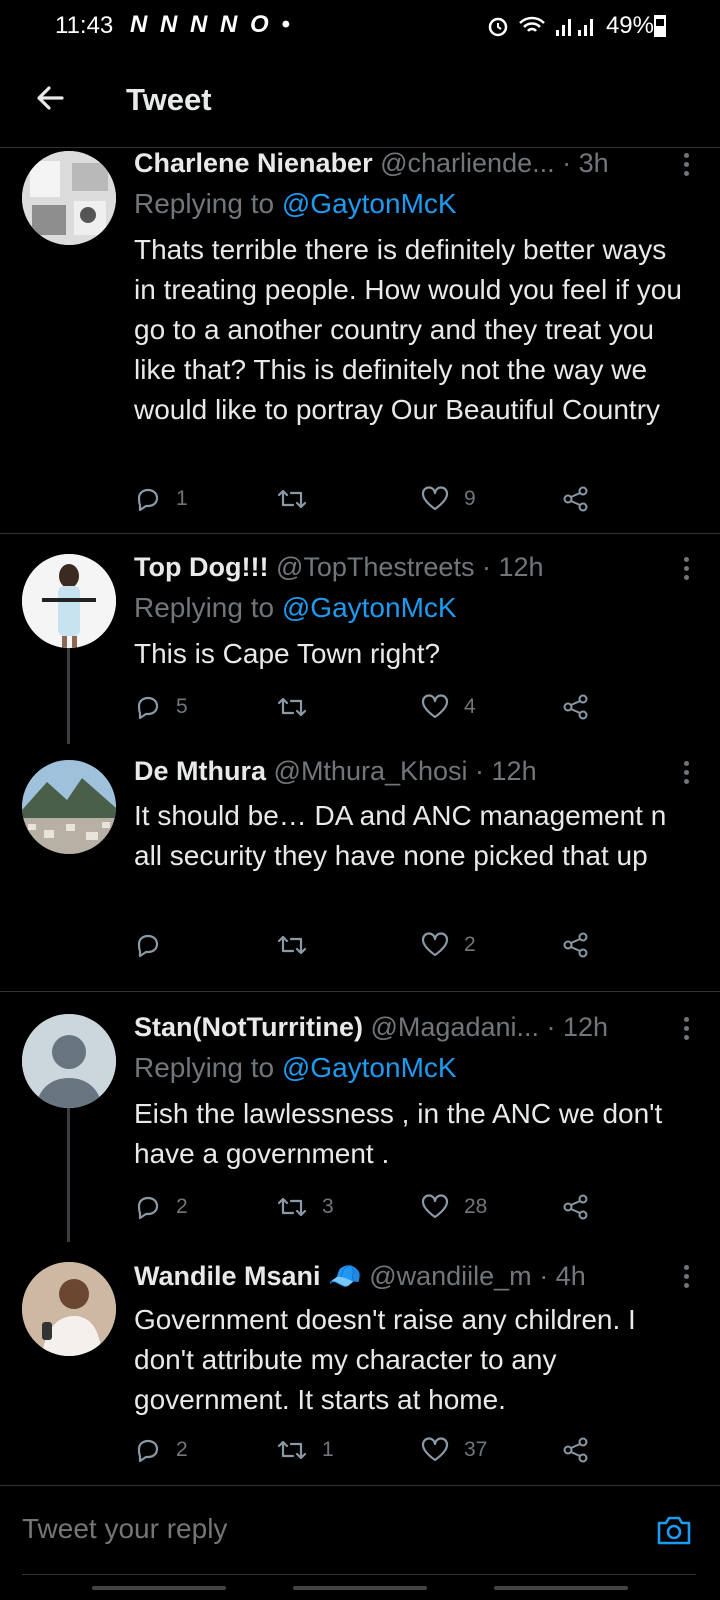  Describe the element at coordinates (585, 163) in the screenshot. I see `tweet-time: · 3h` at that location.